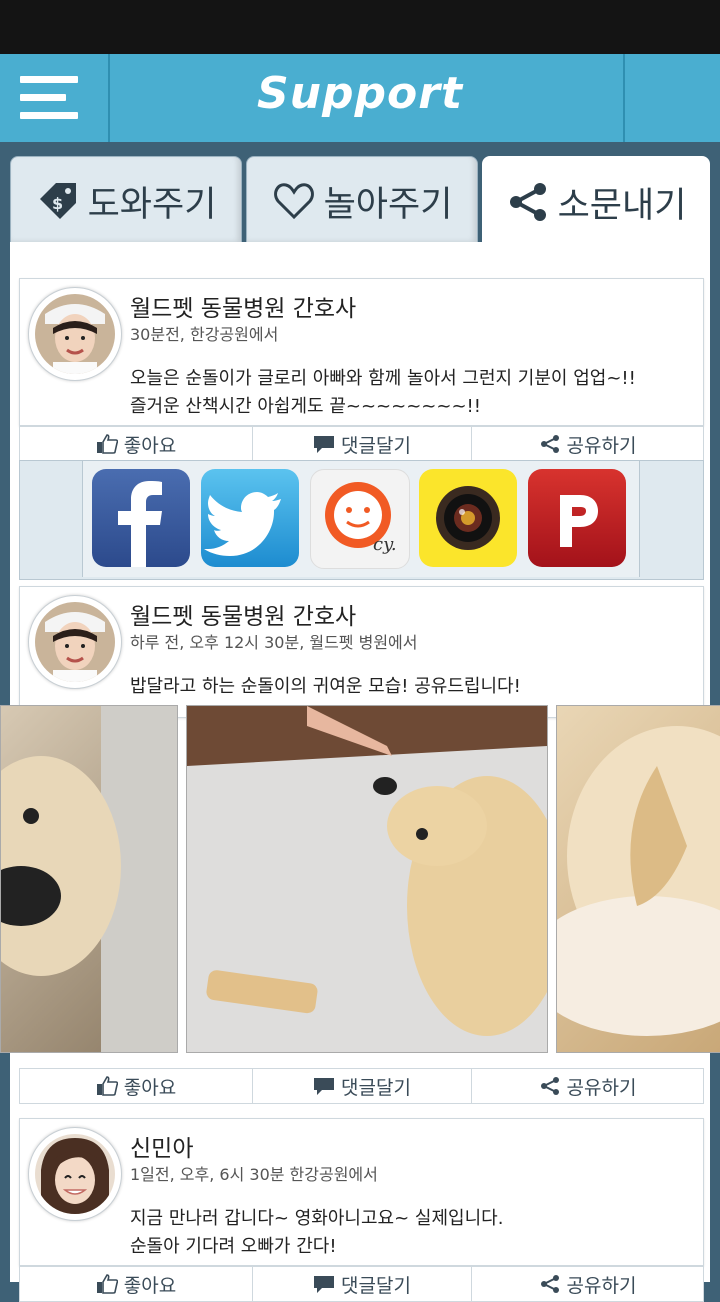 The width and height of the screenshot is (720, 1302). Describe the element at coordinates (577, 518) in the screenshot. I see `path-icon` at that location.